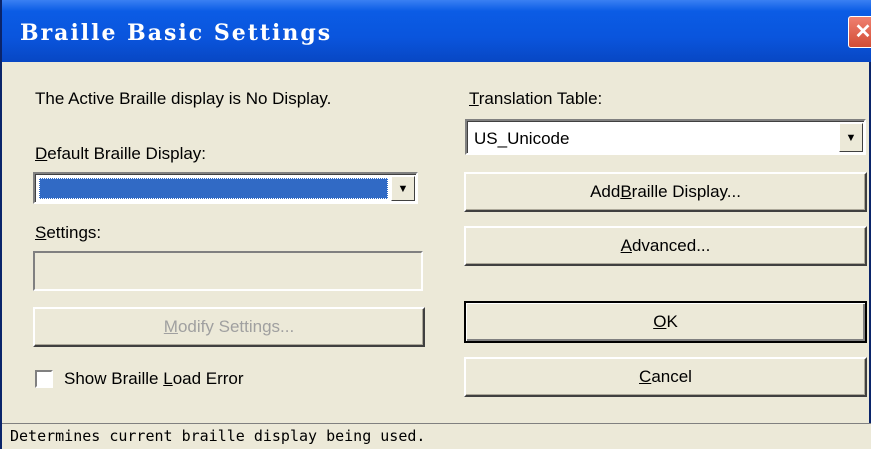 The width and height of the screenshot is (871, 449). Describe the element at coordinates (176, 33) in the screenshot. I see `window-title: Braille Basic Settings` at that location.